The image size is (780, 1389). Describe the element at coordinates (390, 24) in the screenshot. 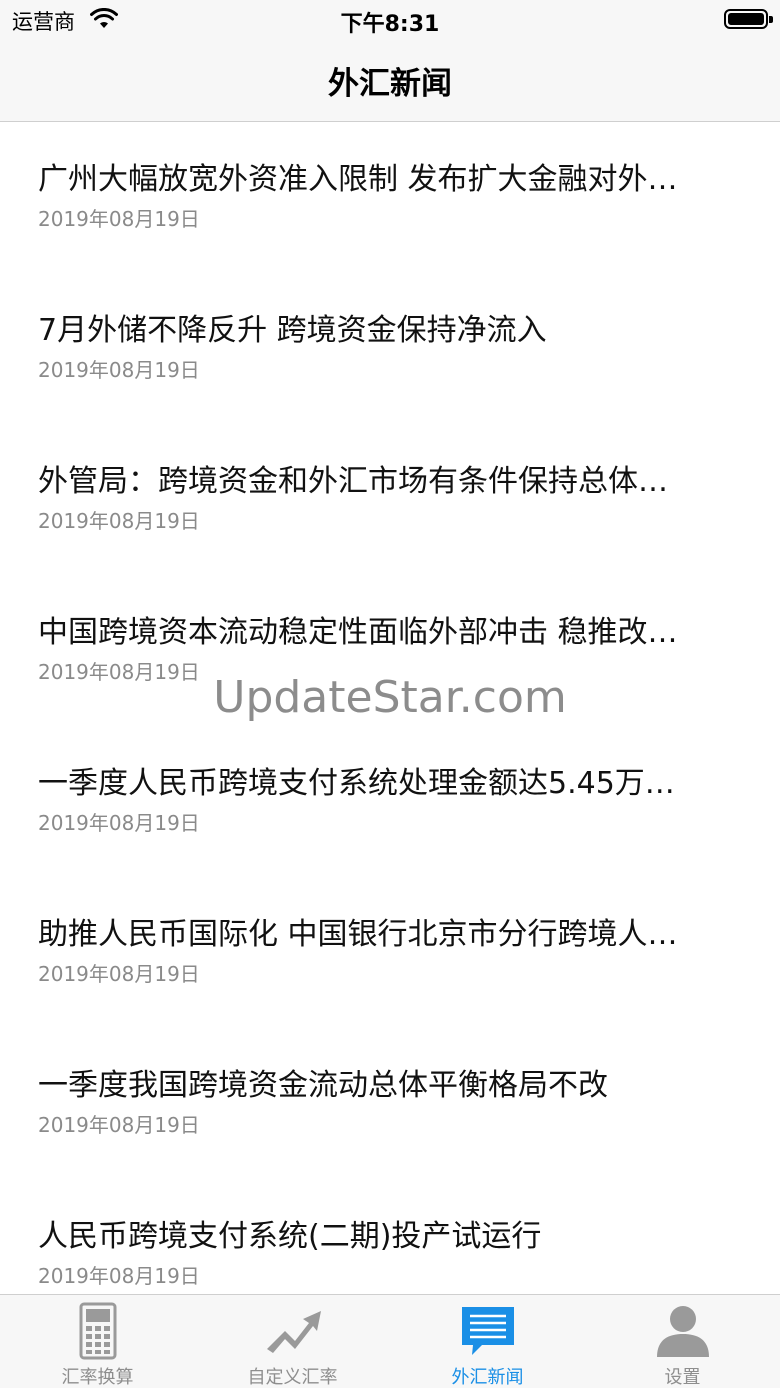

I see `status-time: 下午8:31` at that location.